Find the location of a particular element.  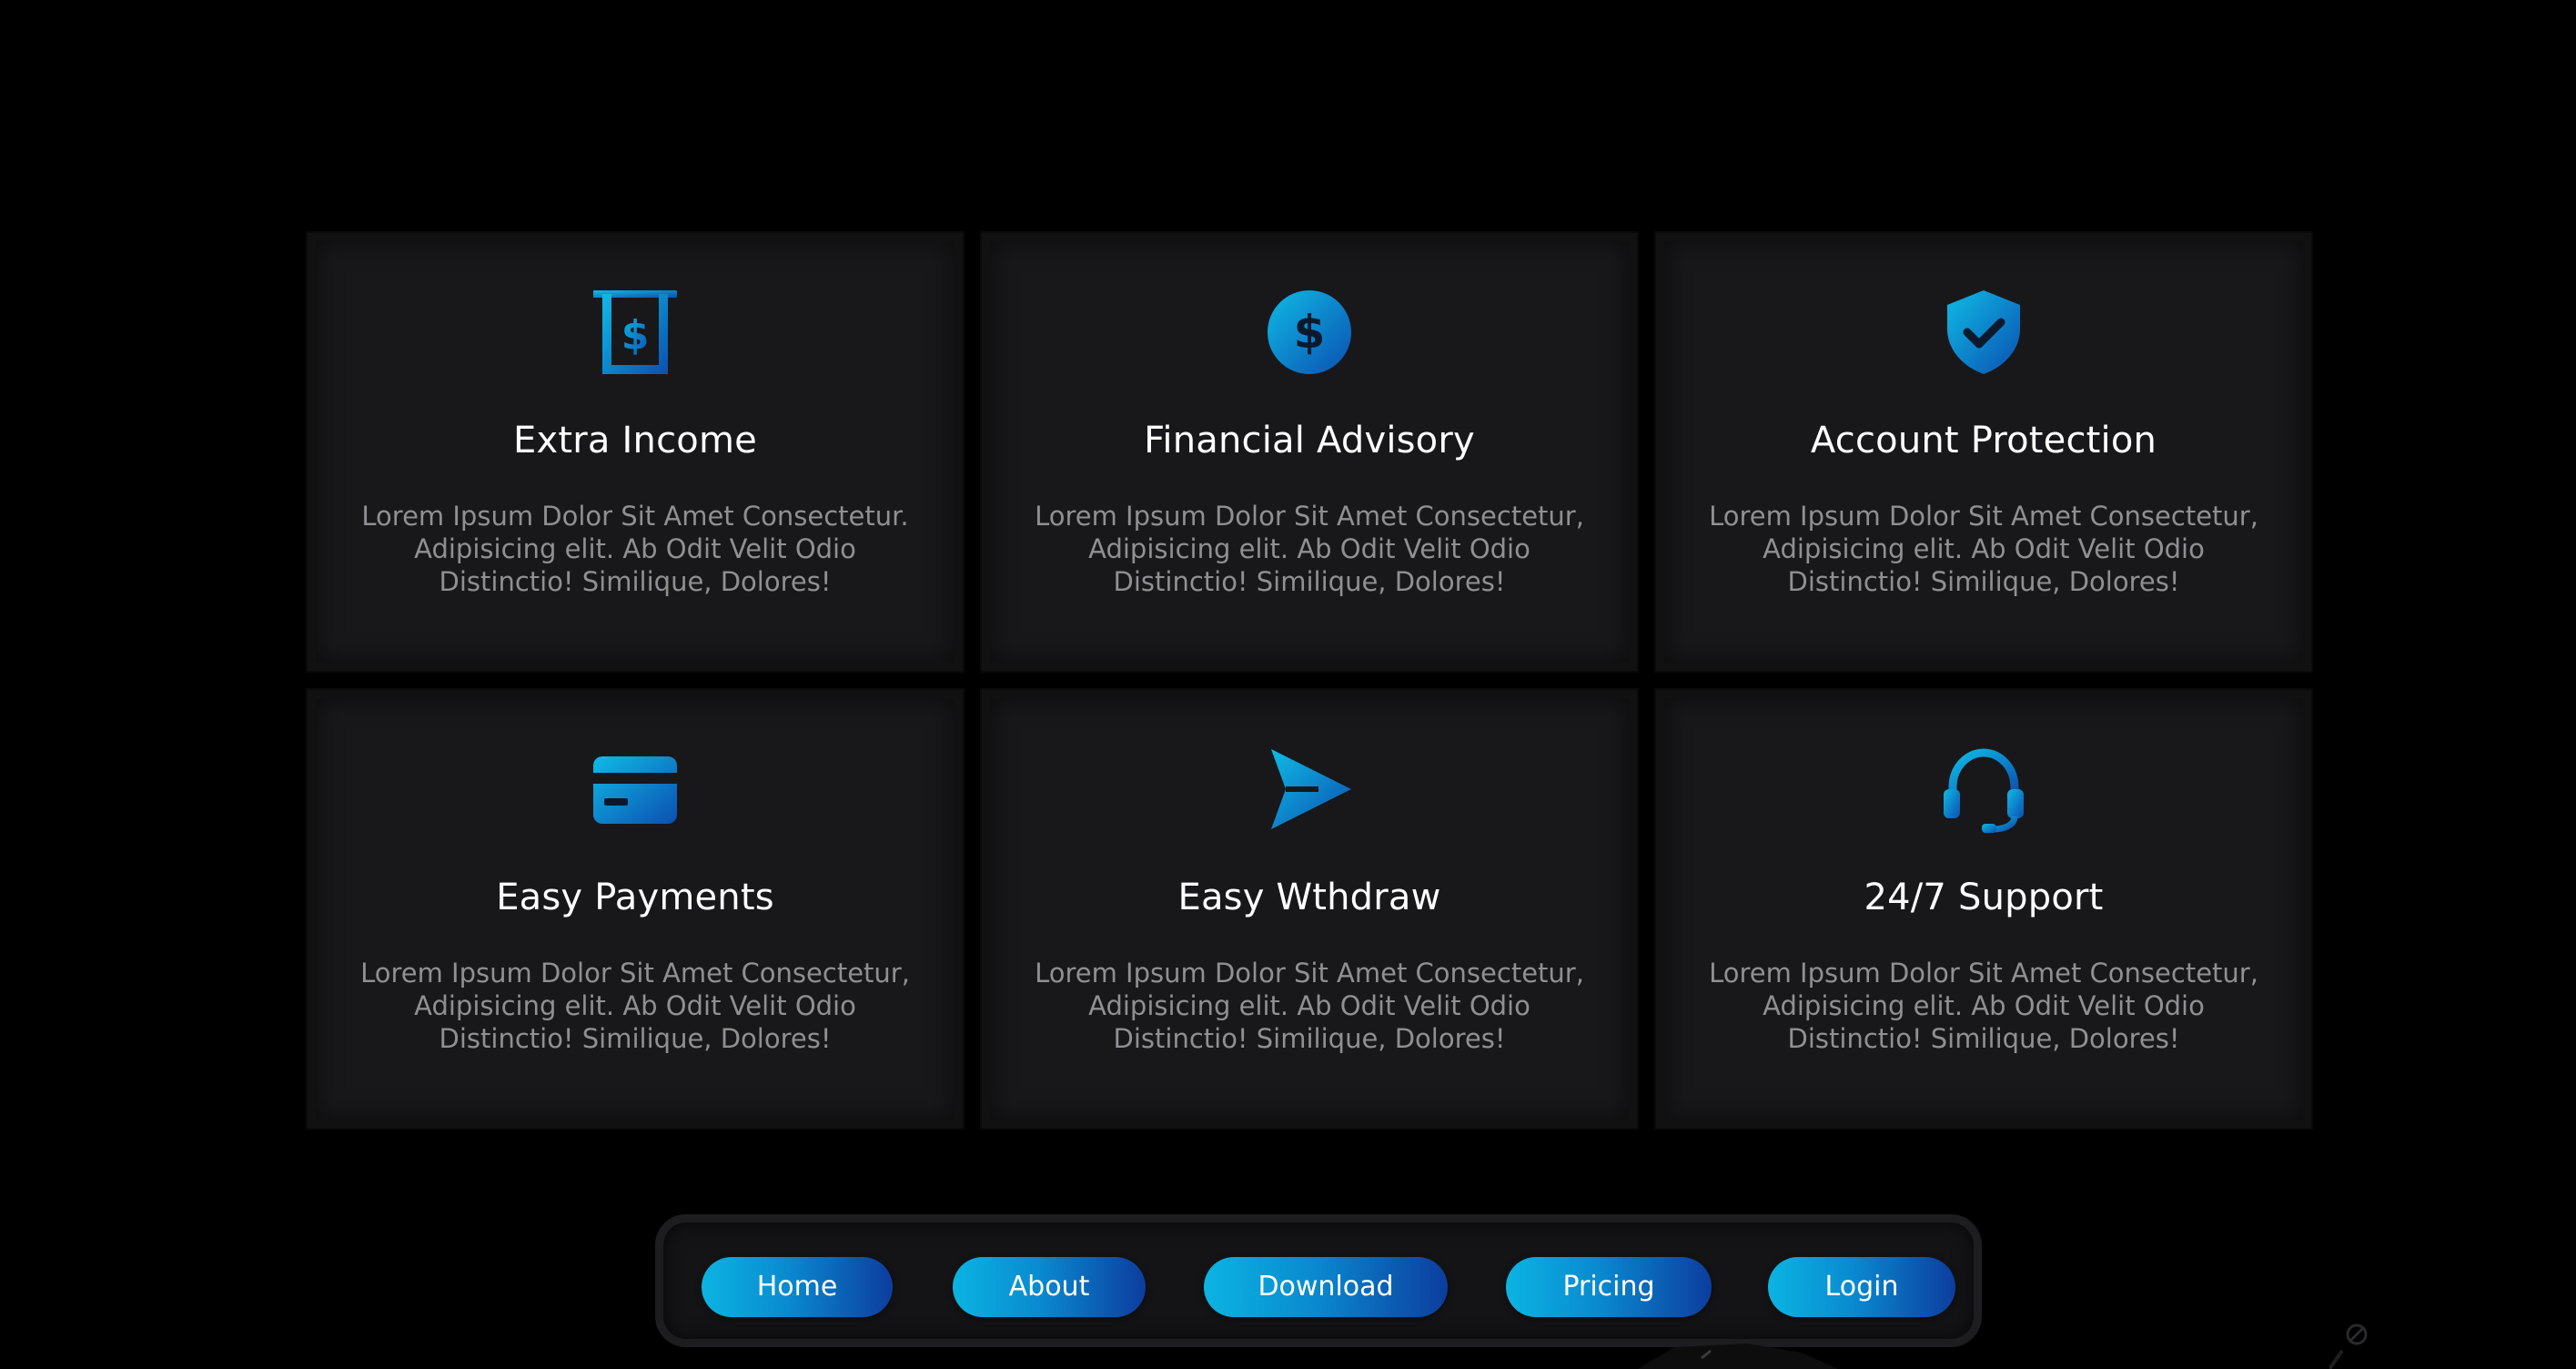

dollar-receipt-icon: $ is located at coordinates (635, 332).